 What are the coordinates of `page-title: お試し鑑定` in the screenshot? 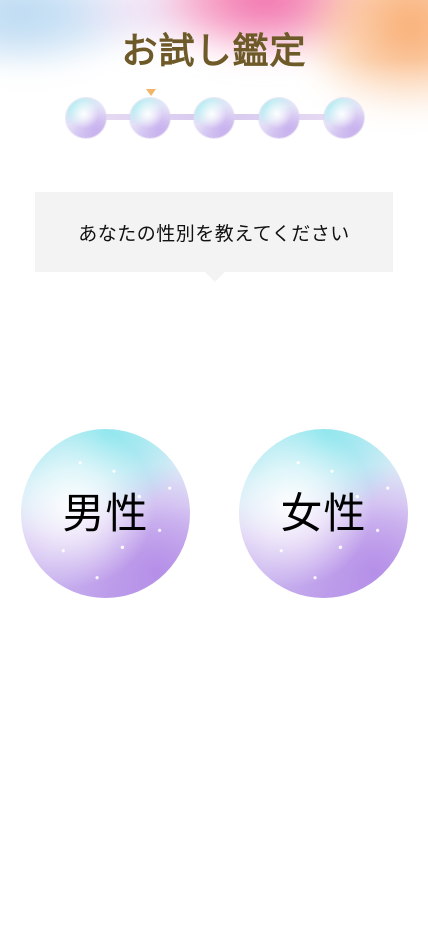 It's located at (214, 51).